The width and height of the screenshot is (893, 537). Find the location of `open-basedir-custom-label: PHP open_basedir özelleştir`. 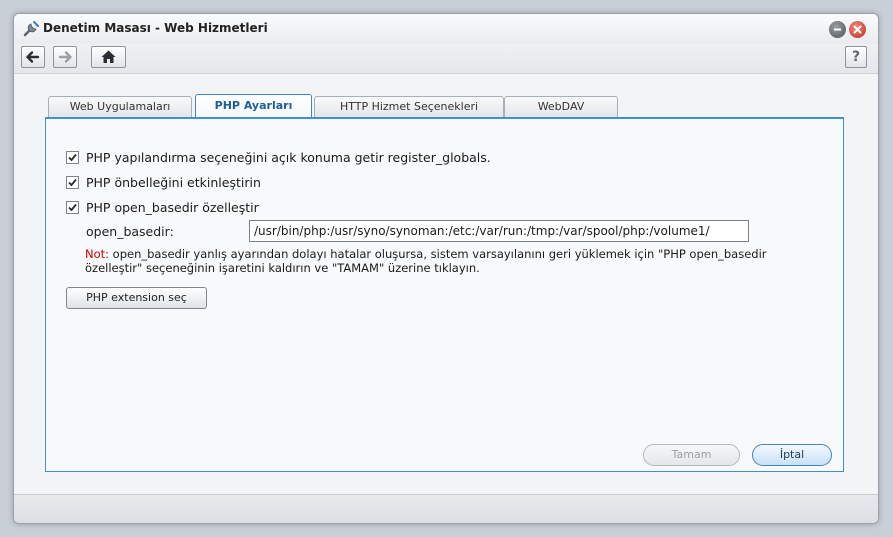

open-basedir-custom-label: PHP open_basedir özelleştir is located at coordinates (172, 207).